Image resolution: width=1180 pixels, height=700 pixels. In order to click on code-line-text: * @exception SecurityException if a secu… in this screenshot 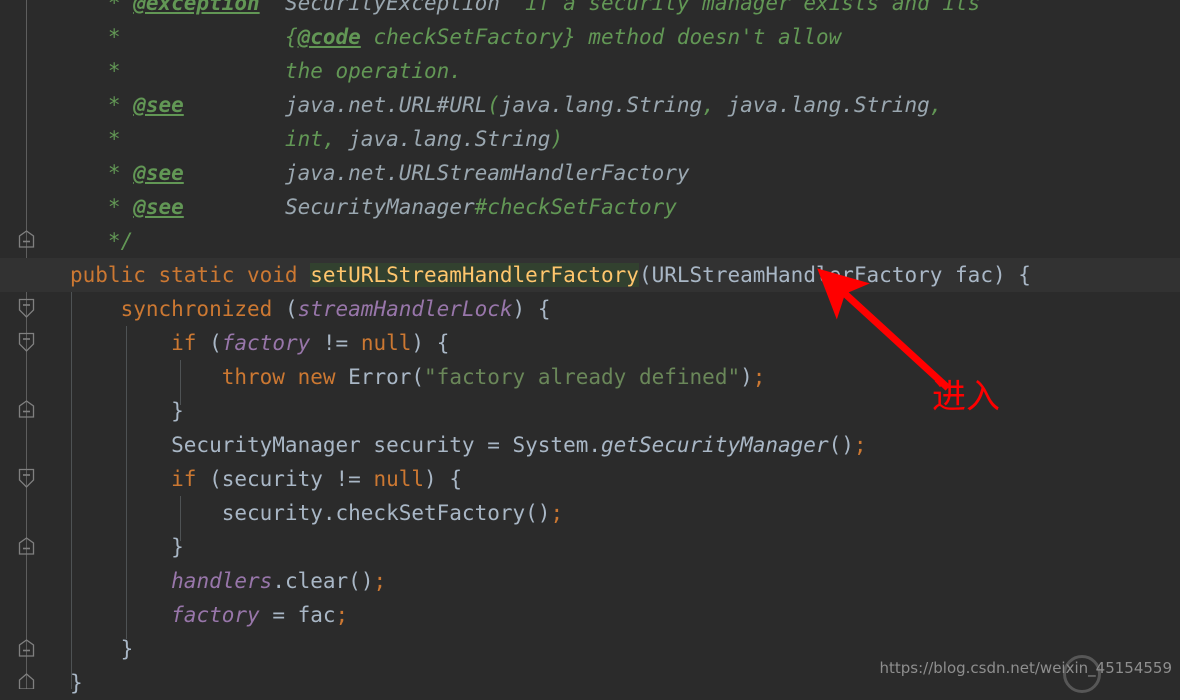, I will do `click(490, 10)`.